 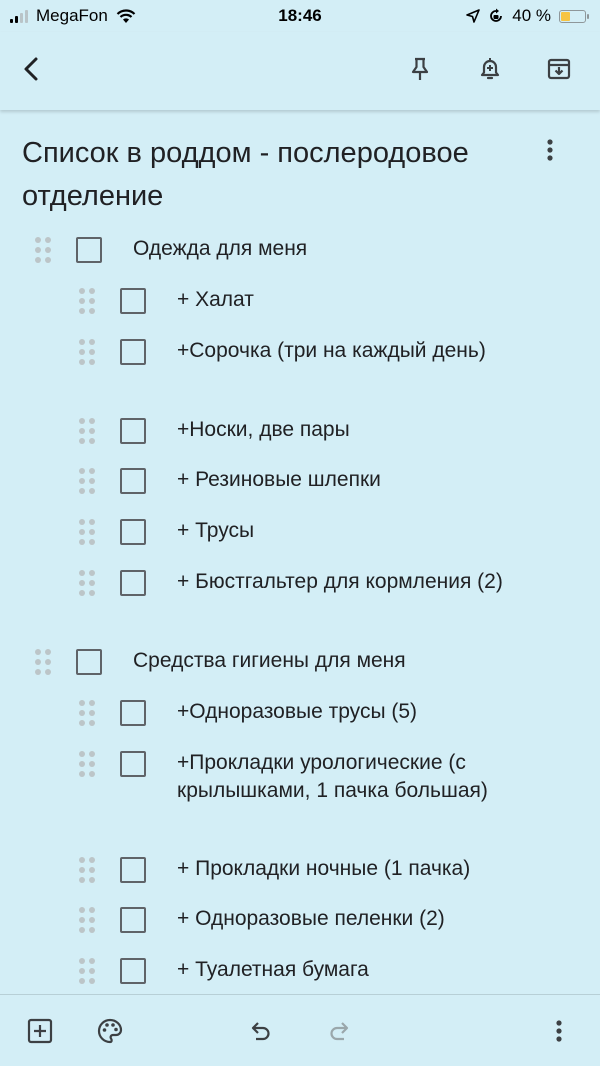 I want to click on redo-button, so click(x=340, y=1031).